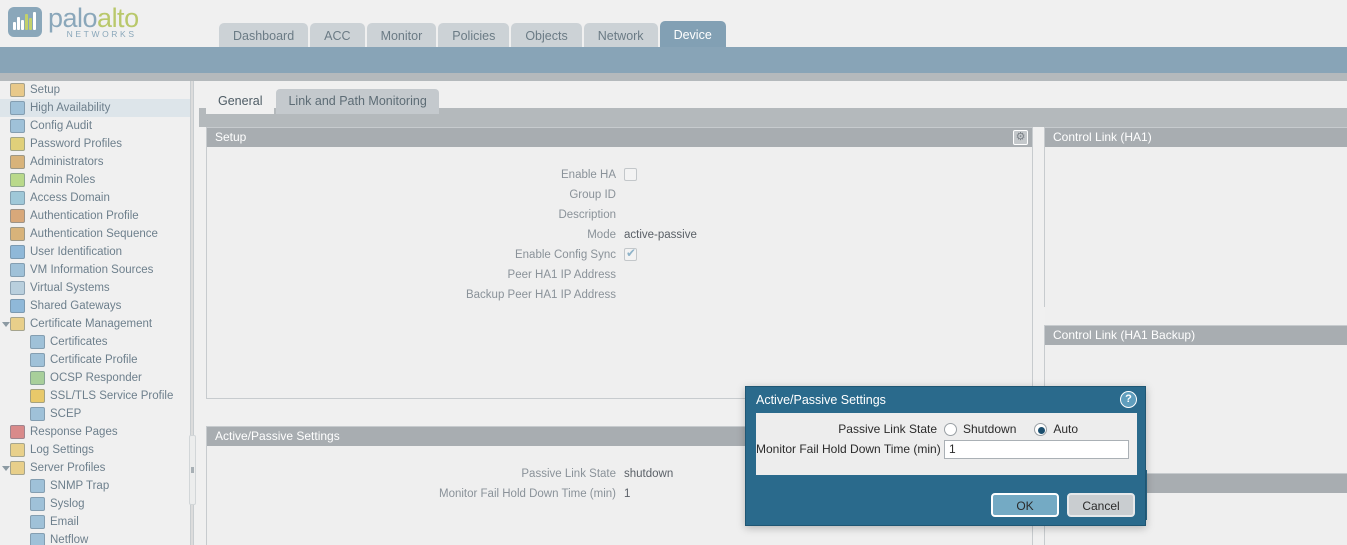 The image size is (1347, 545). I want to click on sidebar-item-scep: SCEP, so click(95, 414).